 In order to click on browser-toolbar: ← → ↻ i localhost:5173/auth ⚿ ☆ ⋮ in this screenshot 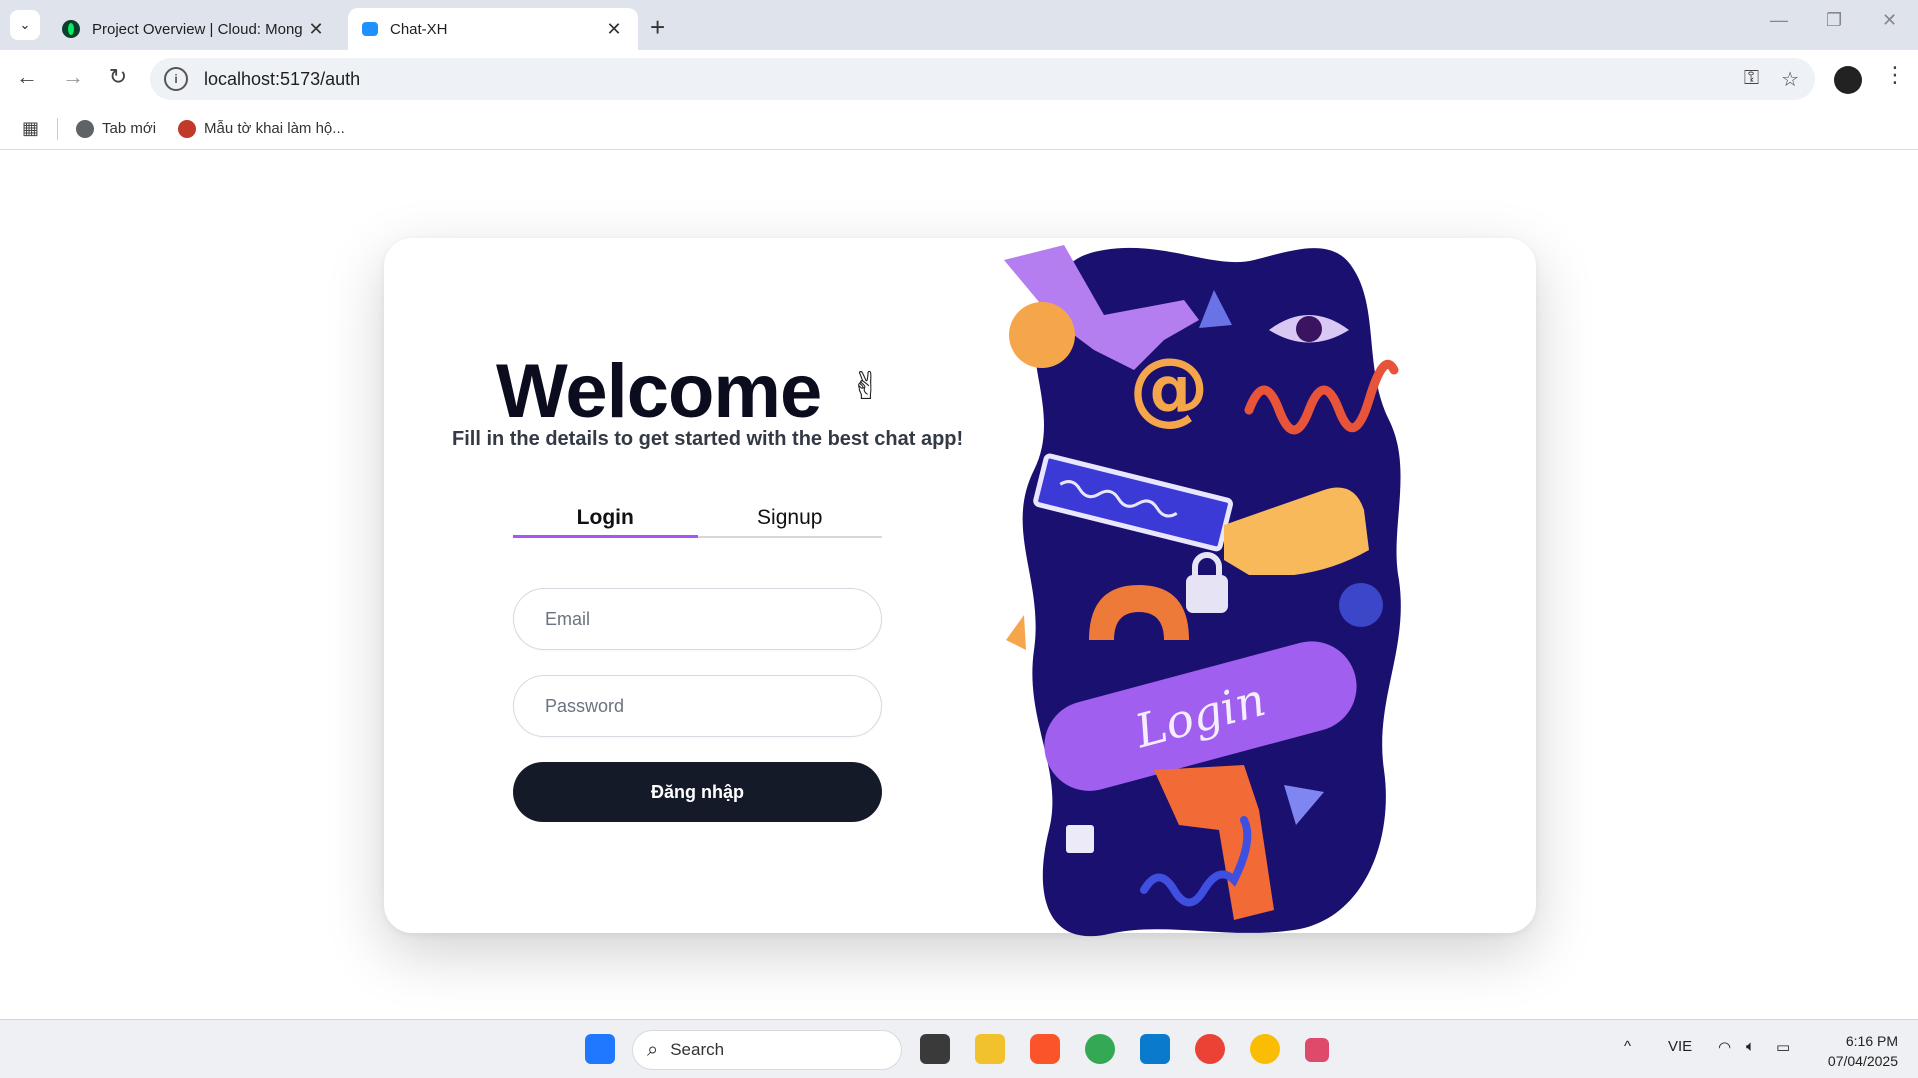, I will do `click(959, 79)`.